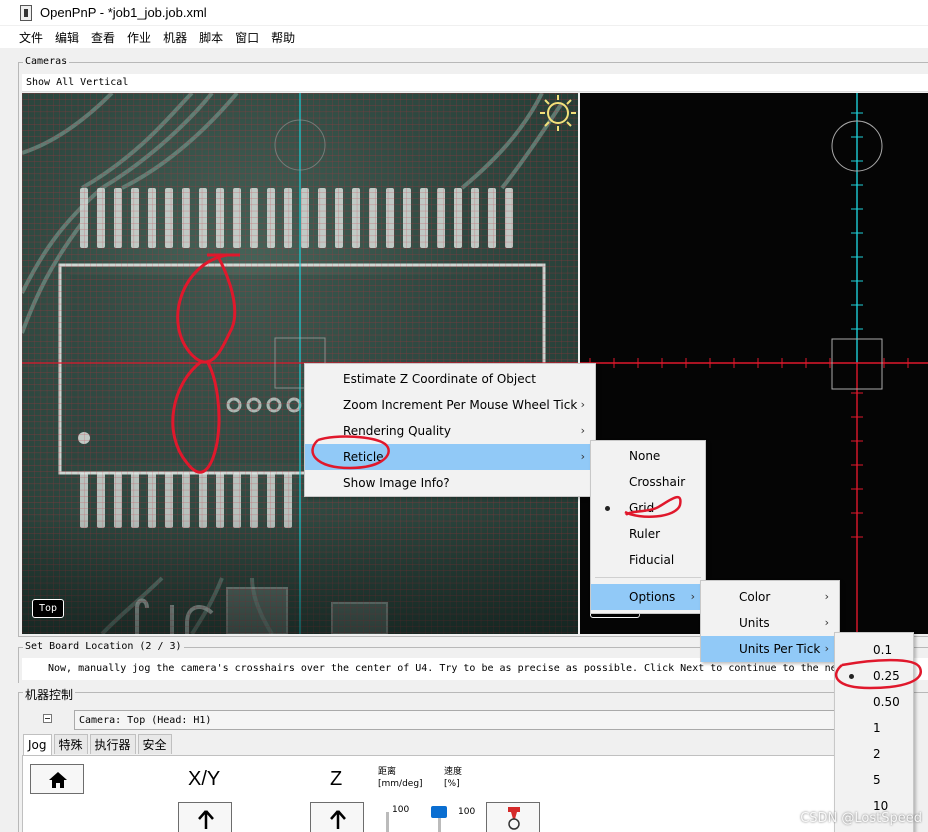  What do you see at coordinates (400, 778) in the screenshot?
I see `distance-label: 距离 [mm/deg]` at bounding box center [400, 778].